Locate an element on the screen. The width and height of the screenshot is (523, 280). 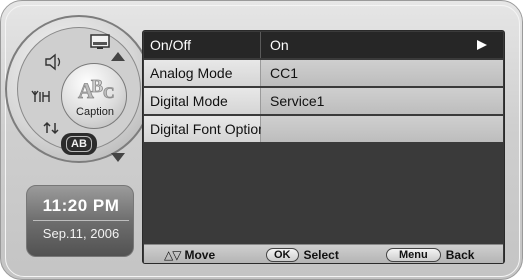
help-back: Menu Back is located at coordinates (430, 255).